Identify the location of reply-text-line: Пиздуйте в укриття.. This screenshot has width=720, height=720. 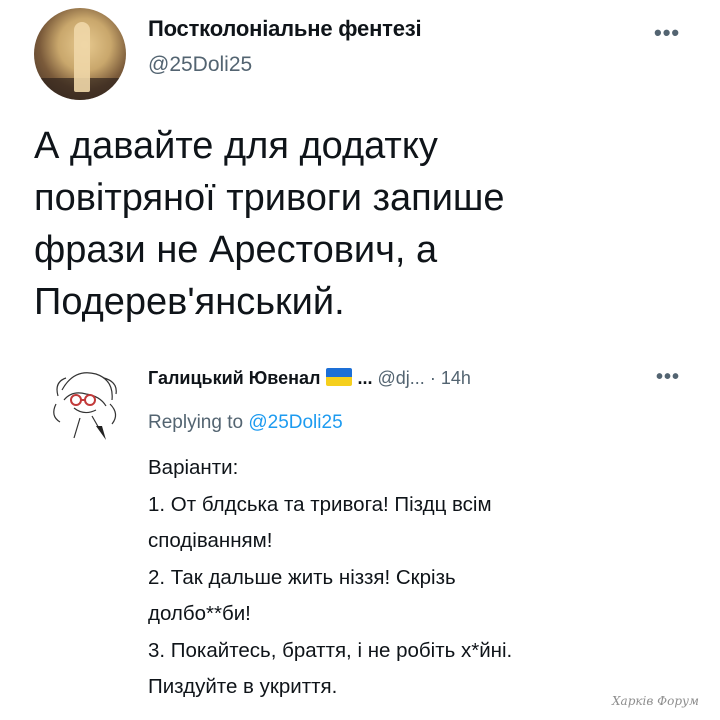
(243, 686).